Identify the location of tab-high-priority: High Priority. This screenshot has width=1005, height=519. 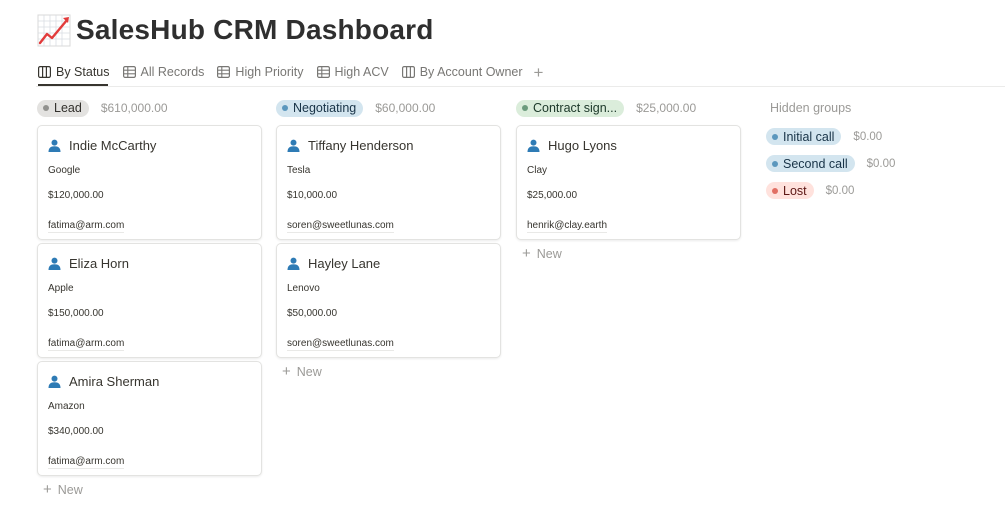
(260, 72).